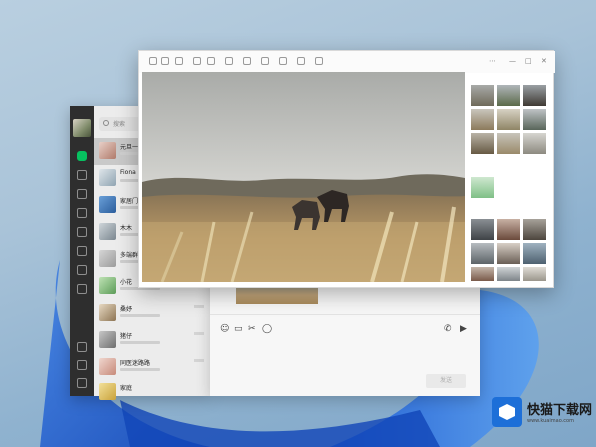  Describe the element at coordinates (129, 201) in the screenshot. I see `chat-name: 家居门` at that location.